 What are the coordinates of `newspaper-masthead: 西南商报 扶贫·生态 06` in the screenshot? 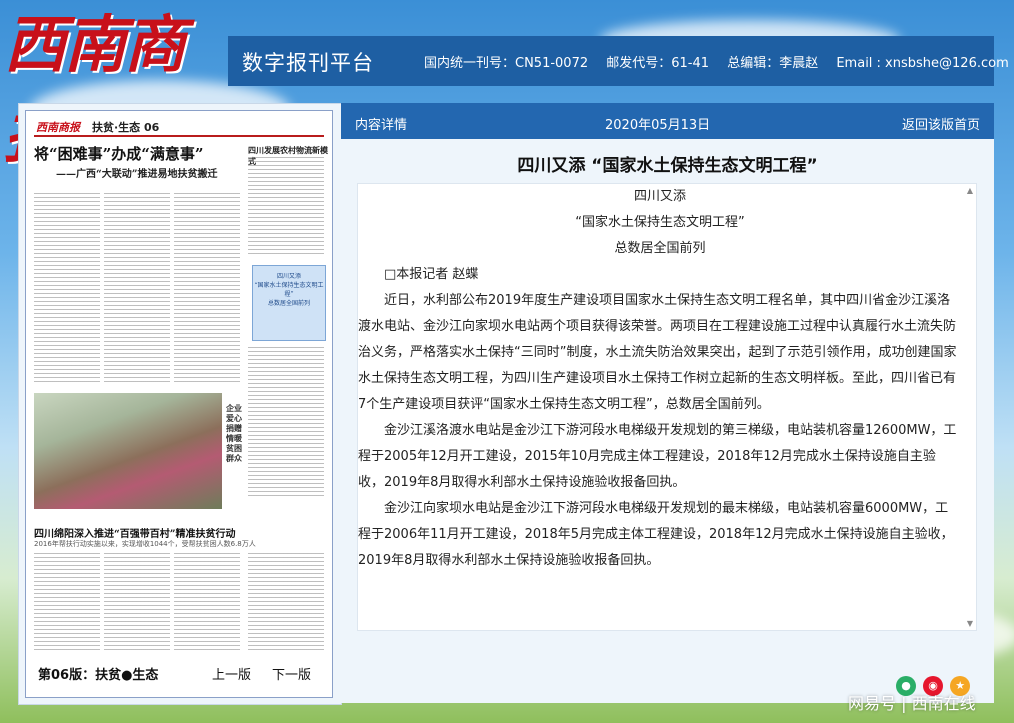 It's located at (179, 127).